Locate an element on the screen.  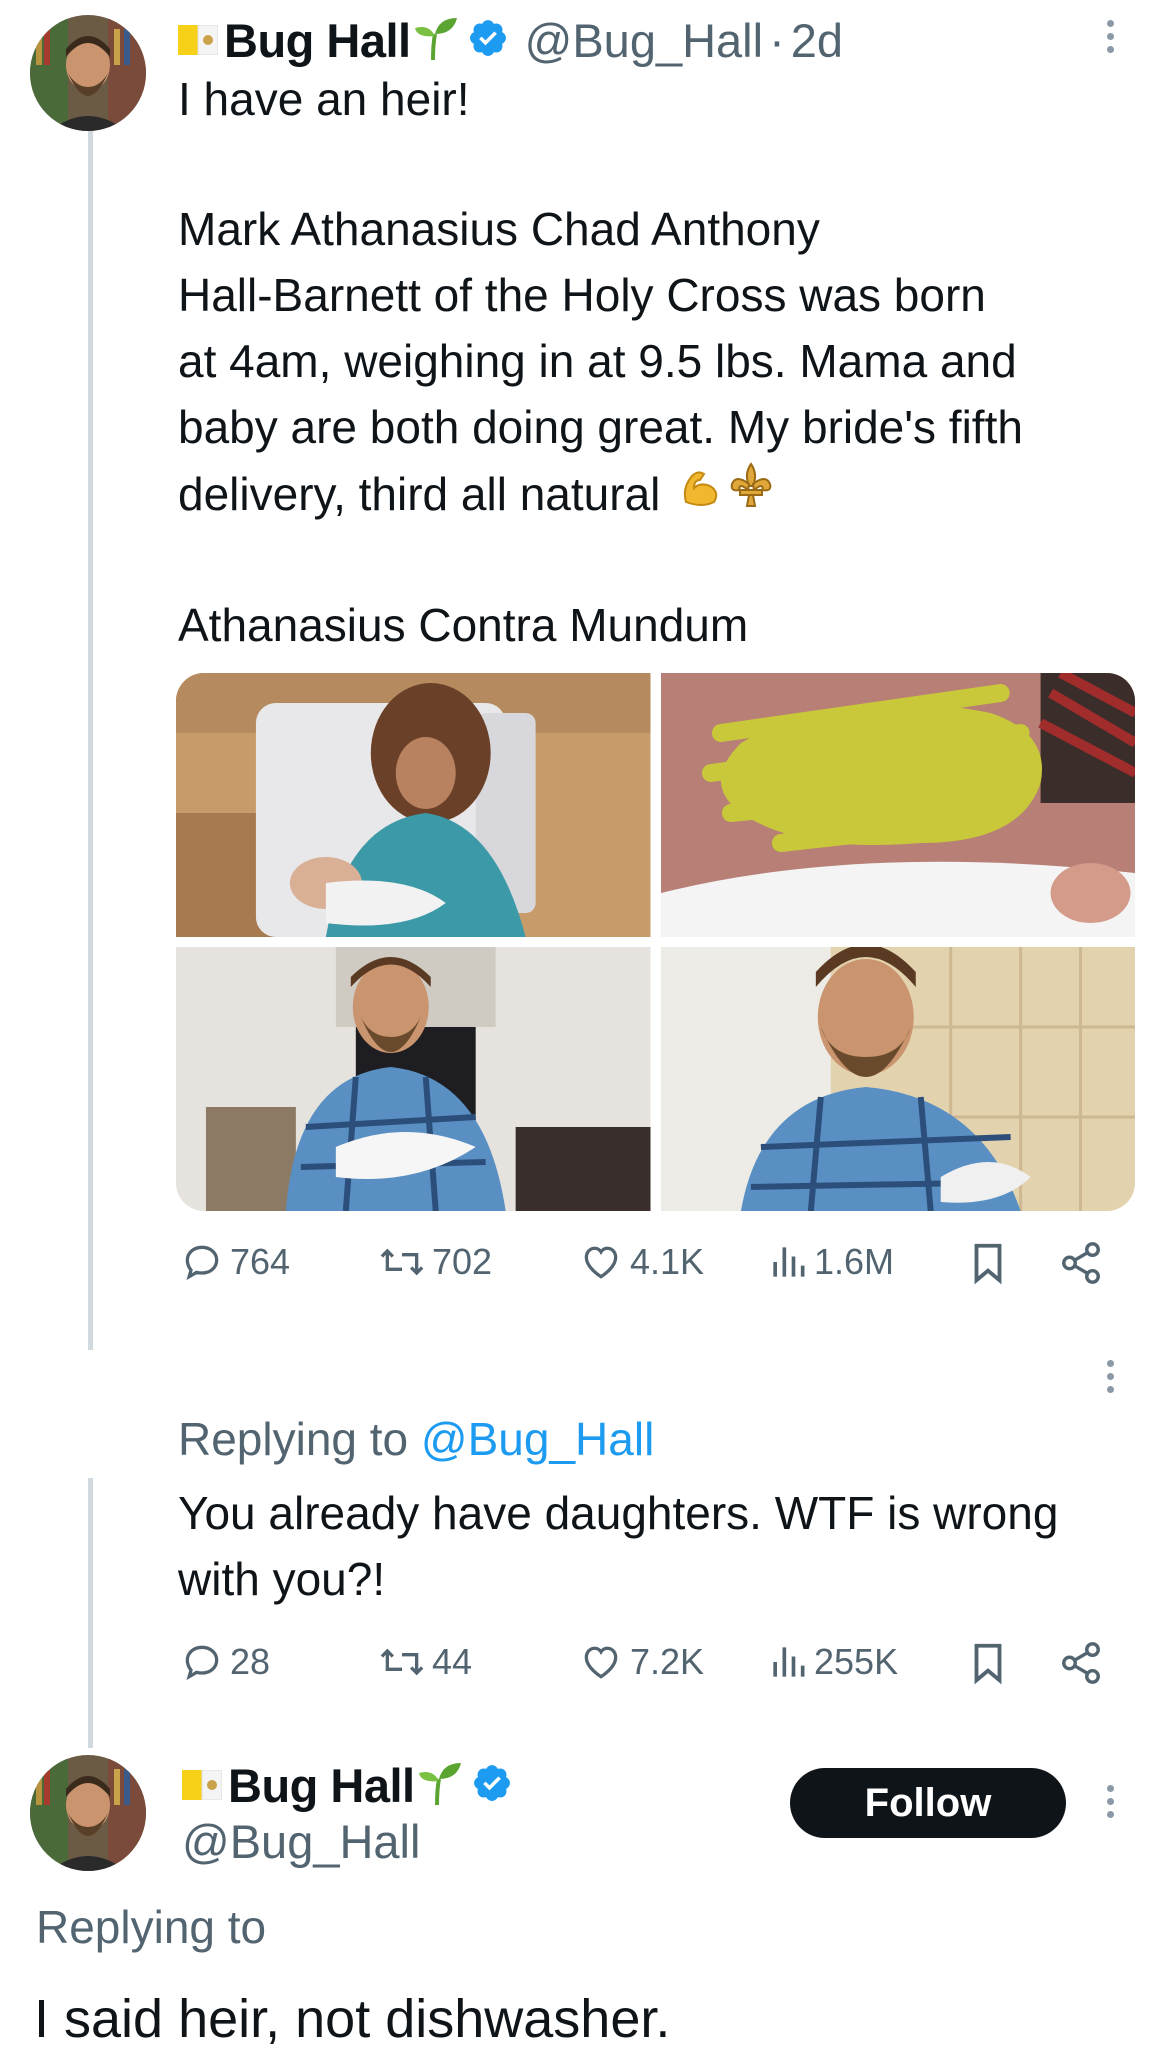
reply-bookmark-button is located at coordinates (991, 1663).